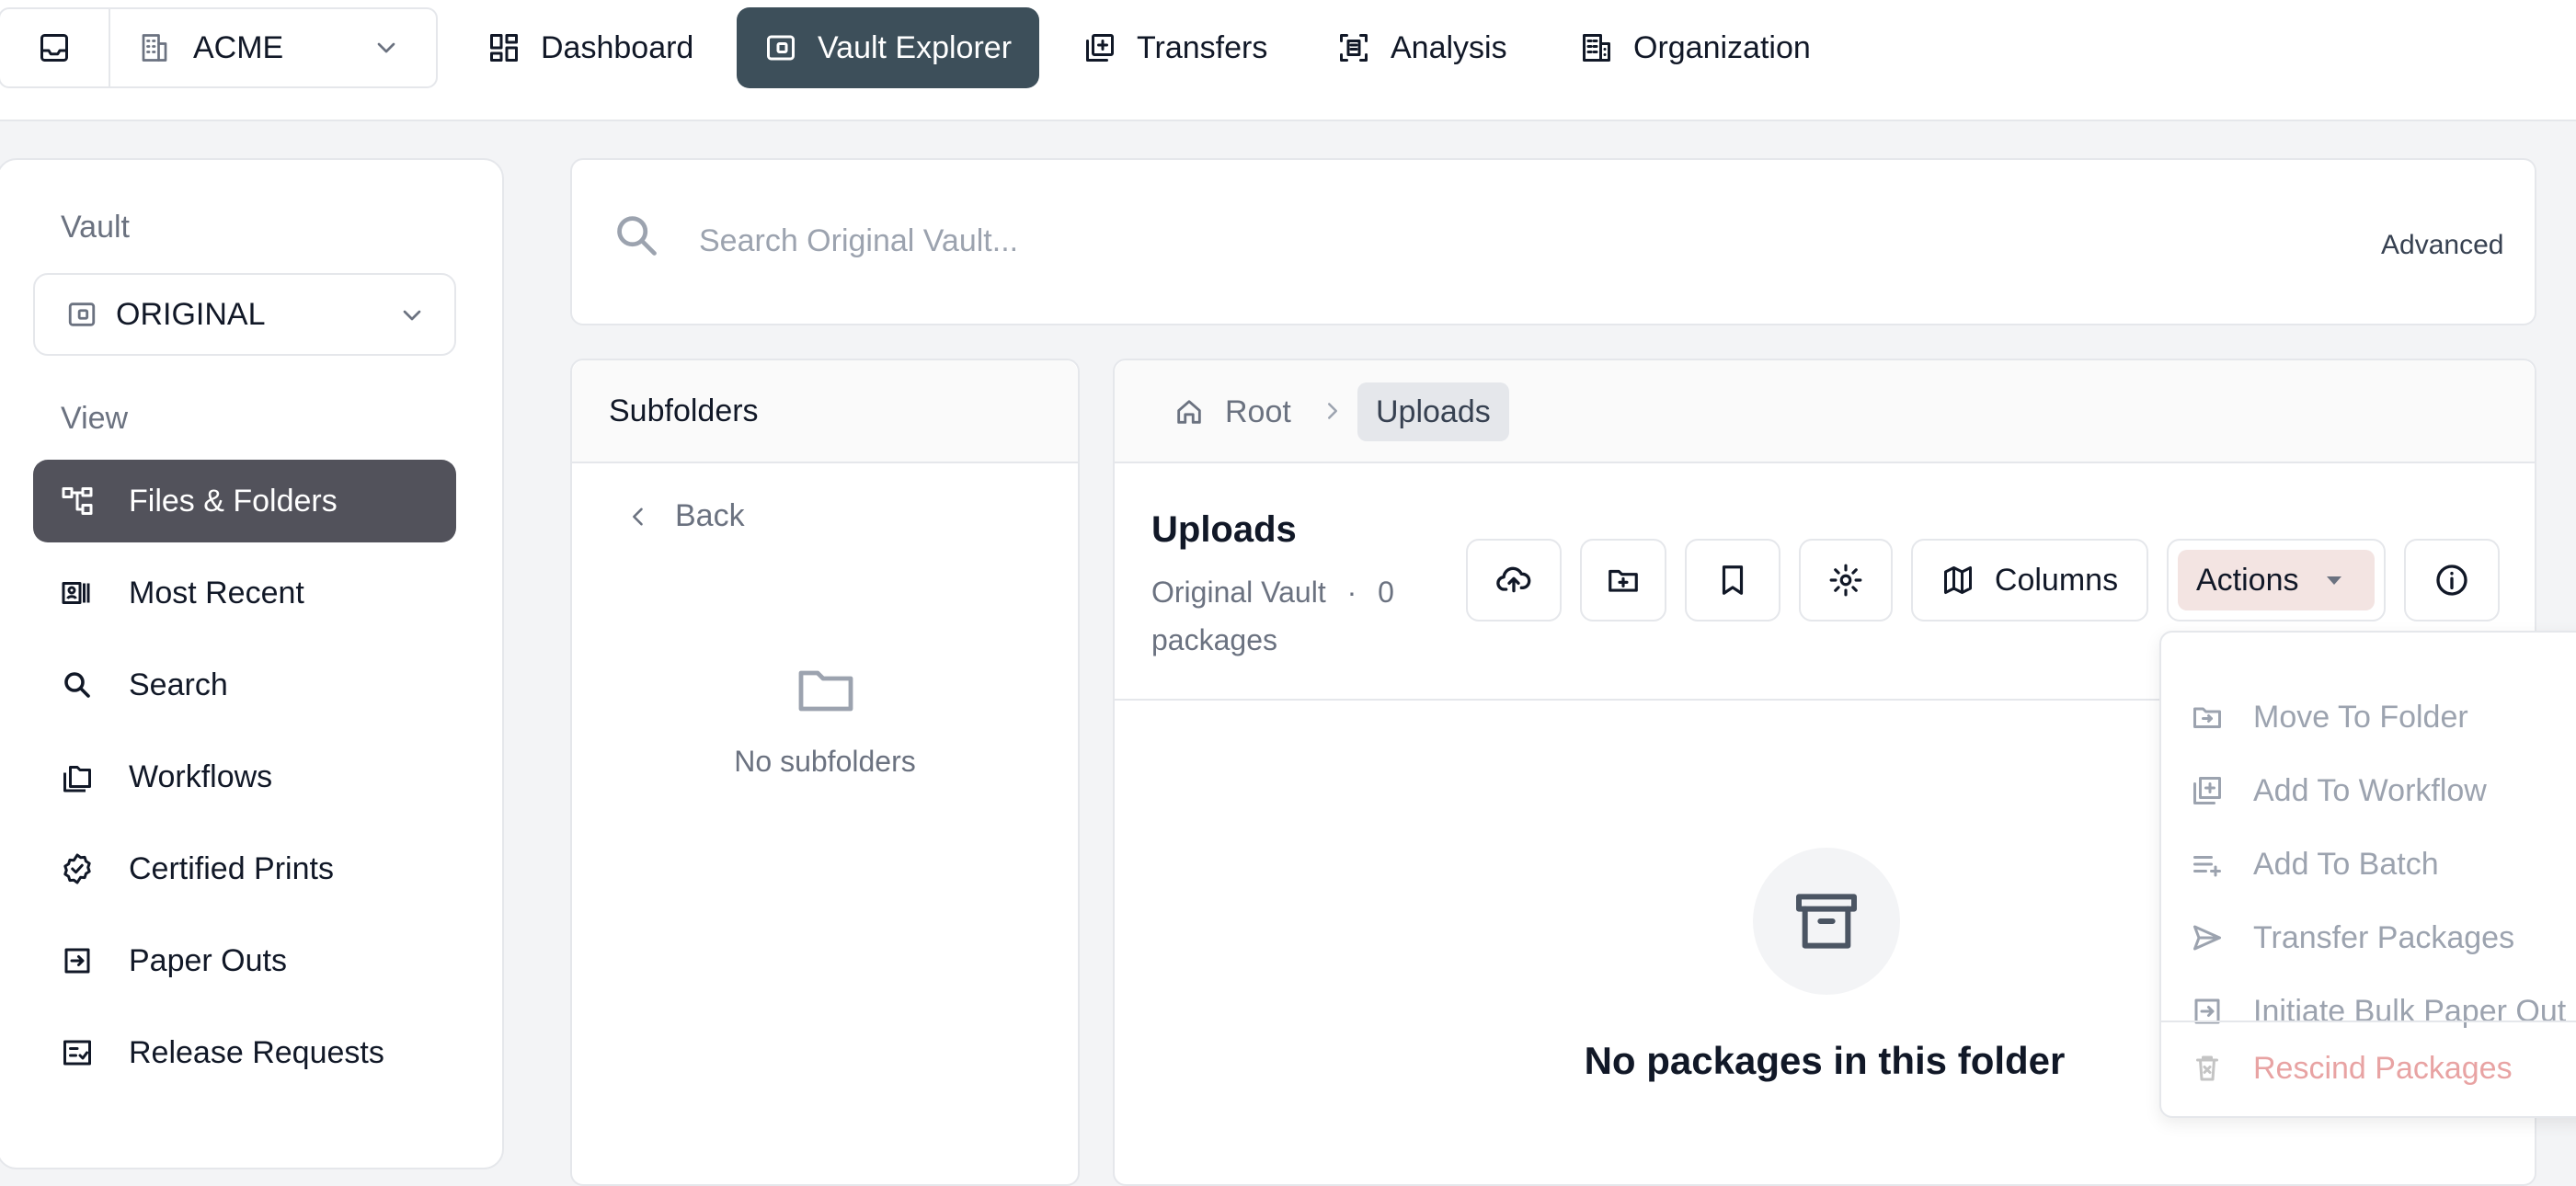 This screenshot has width=2576, height=1186. I want to click on advanced-search-link: Advanced, so click(2442, 245).